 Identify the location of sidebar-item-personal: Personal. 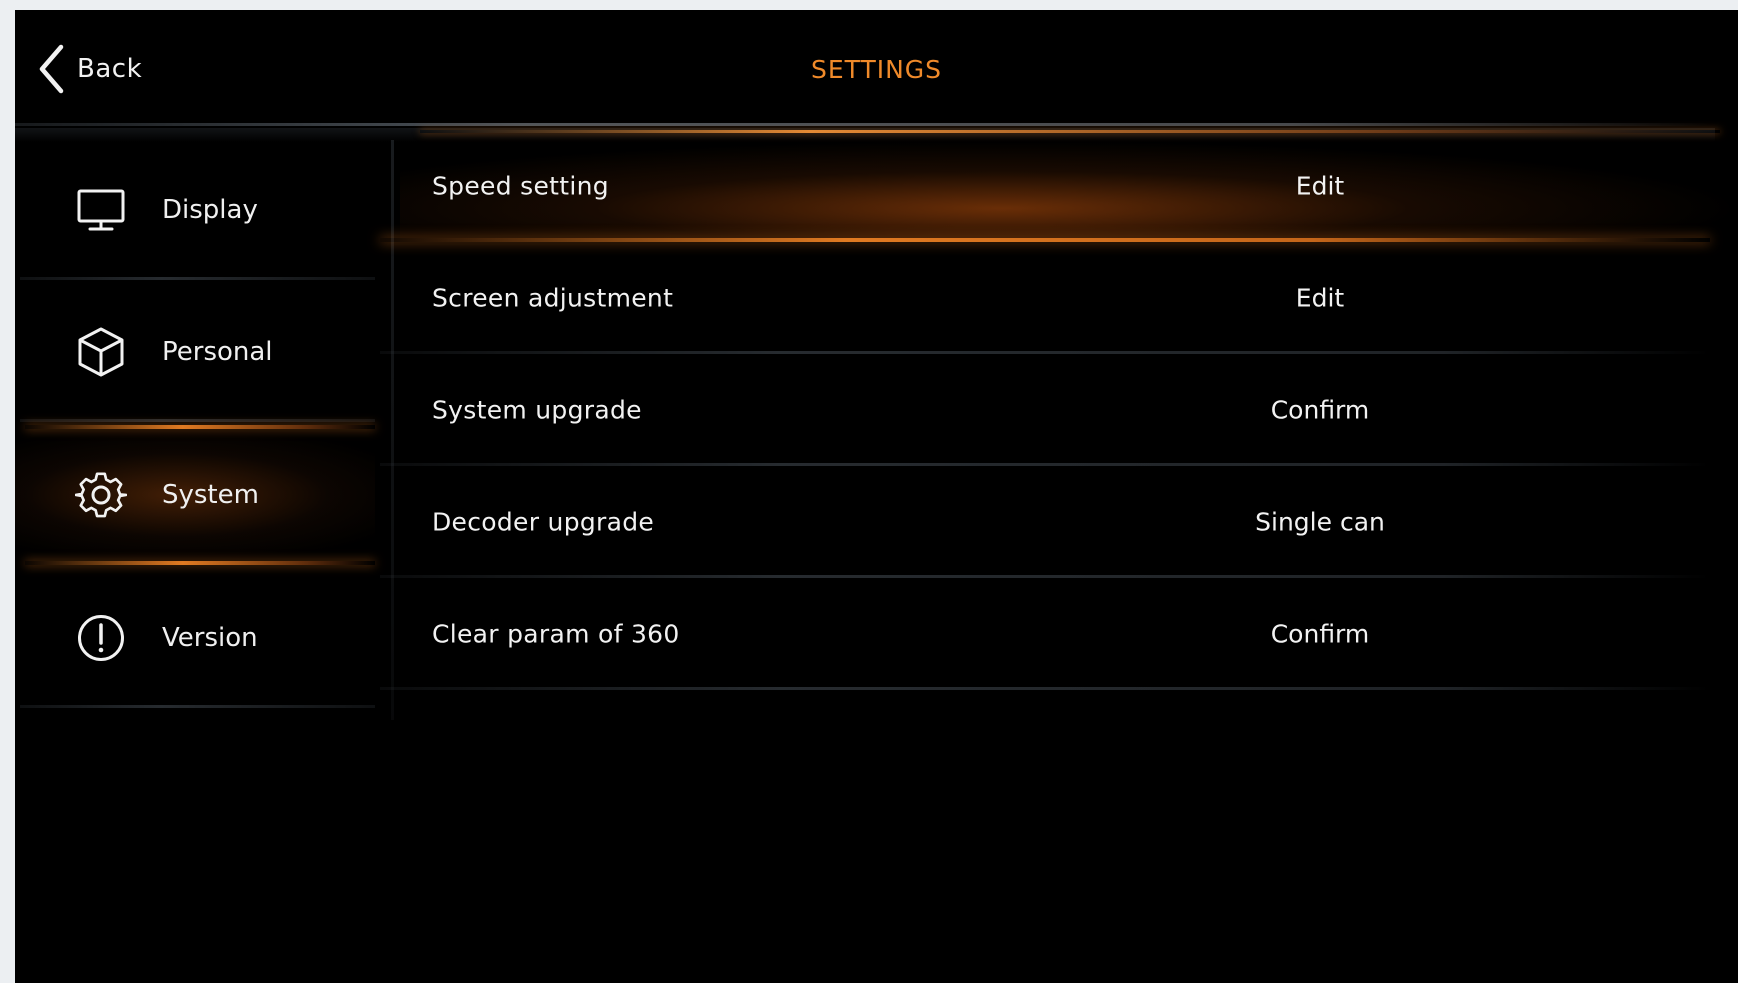
(195, 352).